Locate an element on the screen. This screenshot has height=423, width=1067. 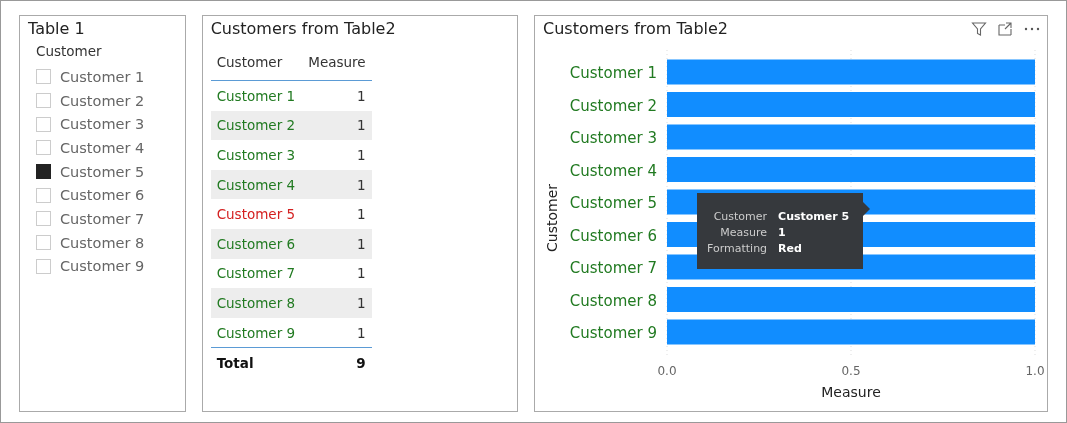
slicer-item: Customer 5 is located at coordinates (102, 171).